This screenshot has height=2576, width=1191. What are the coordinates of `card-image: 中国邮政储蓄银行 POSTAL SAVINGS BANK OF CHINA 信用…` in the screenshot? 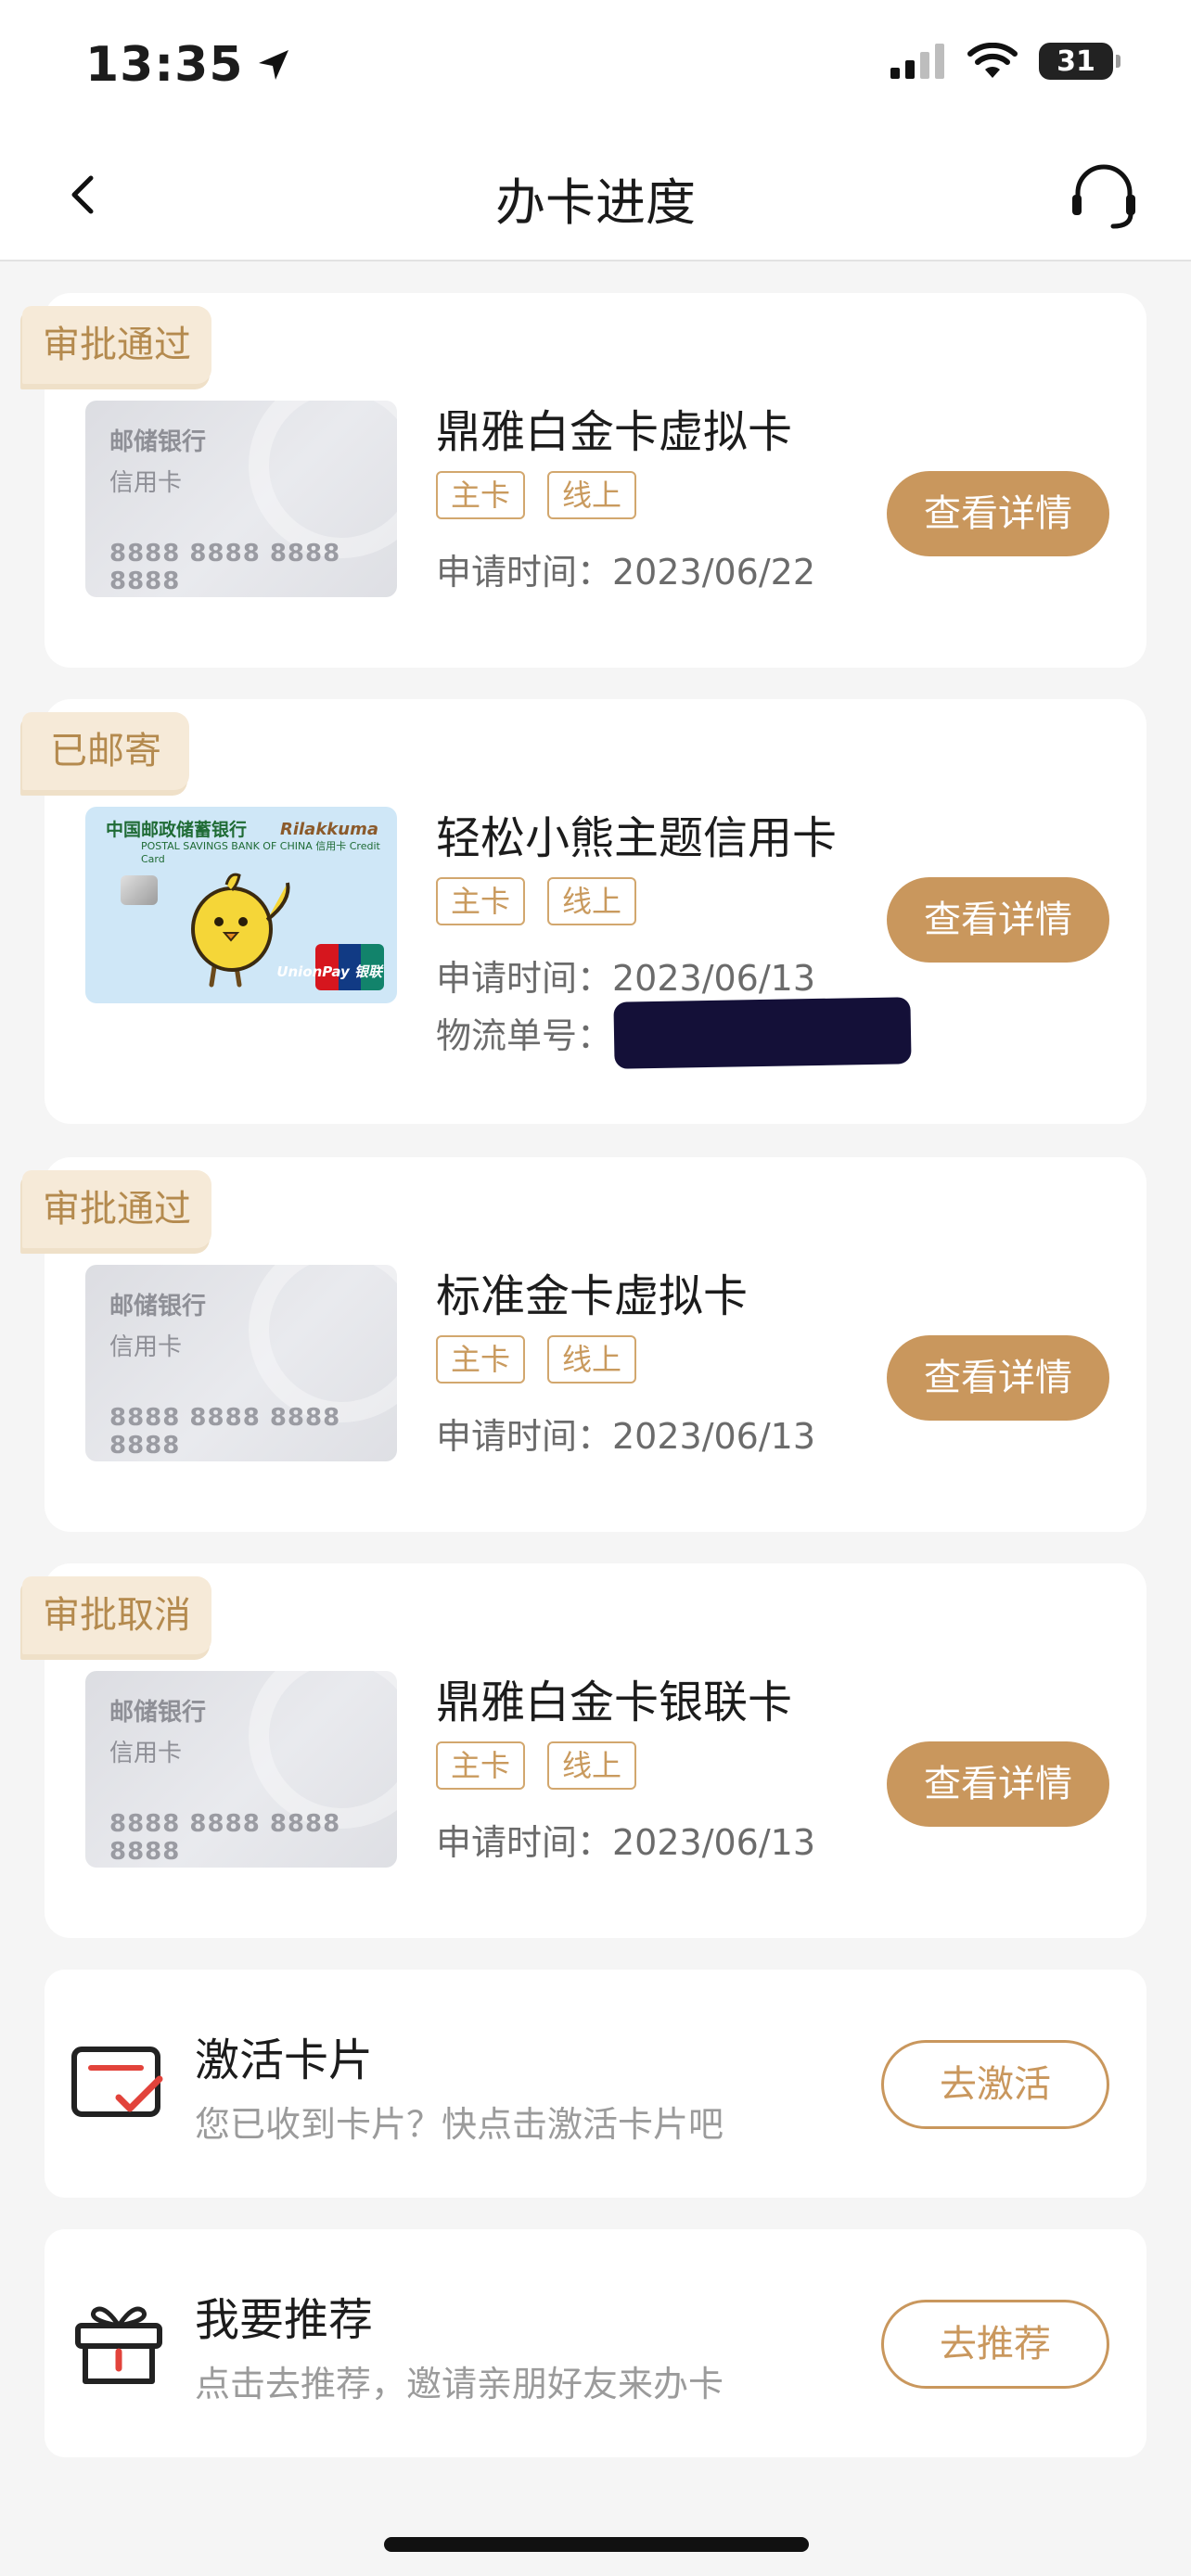 It's located at (241, 905).